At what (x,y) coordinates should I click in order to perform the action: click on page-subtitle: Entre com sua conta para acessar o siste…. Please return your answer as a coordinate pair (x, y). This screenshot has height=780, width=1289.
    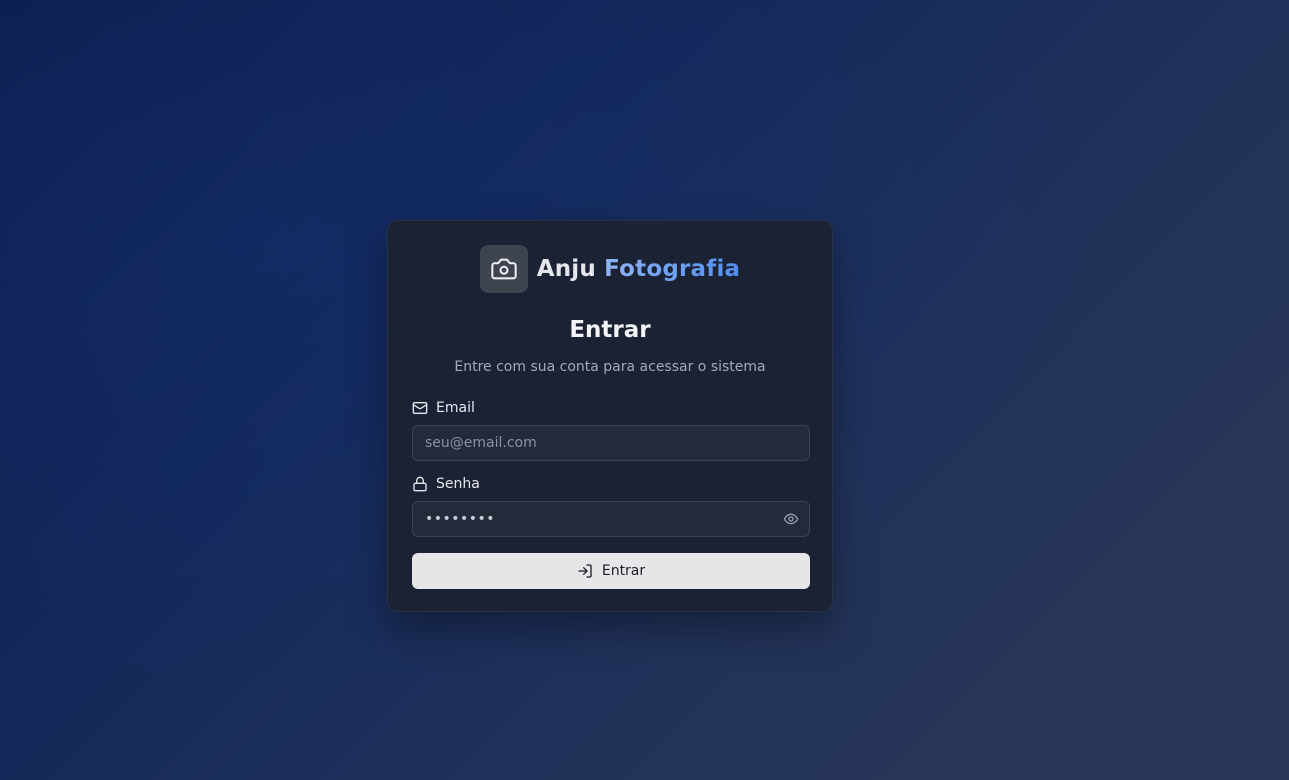
    Looking at the image, I should click on (610, 367).